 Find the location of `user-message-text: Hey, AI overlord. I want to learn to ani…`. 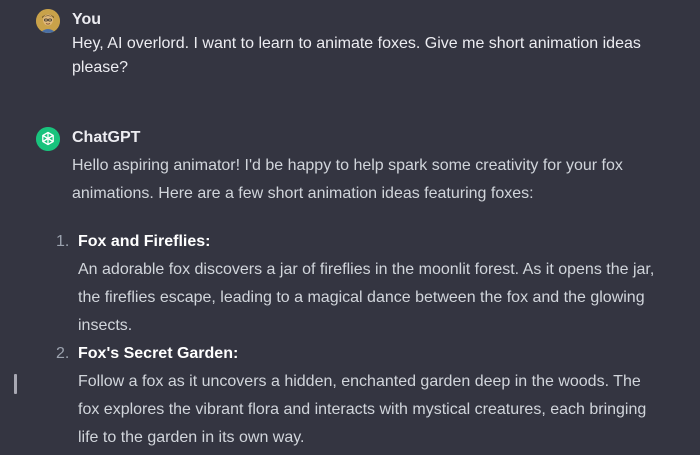

user-message-text: Hey, AI overlord. I want to learn to ani… is located at coordinates (356, 55).